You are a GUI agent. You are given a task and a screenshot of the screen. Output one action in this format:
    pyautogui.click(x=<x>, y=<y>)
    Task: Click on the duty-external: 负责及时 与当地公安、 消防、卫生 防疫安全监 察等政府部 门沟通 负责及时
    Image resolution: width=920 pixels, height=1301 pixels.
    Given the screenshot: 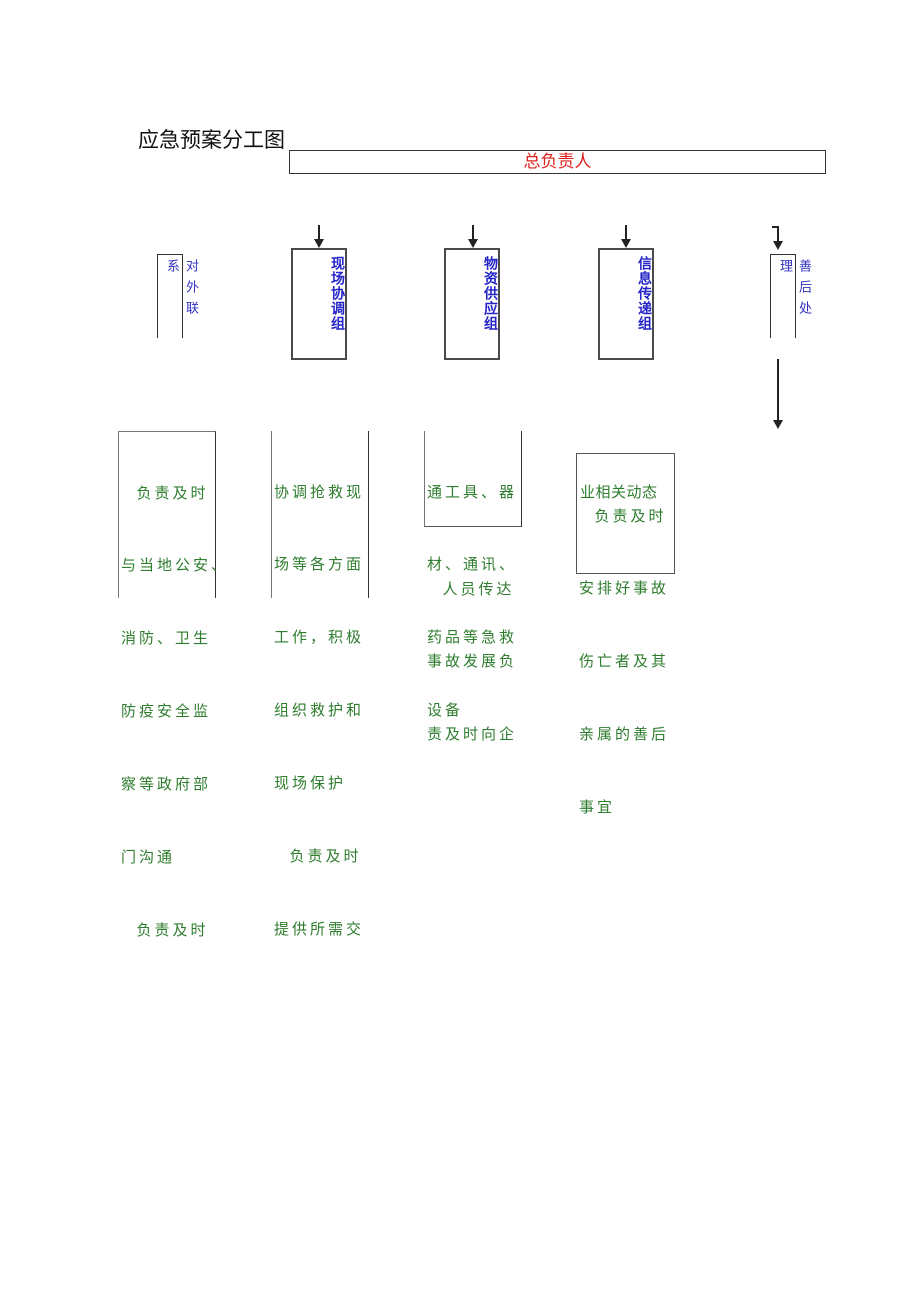 What is the action you would take?
    pyautogui.click(x=174, y=685)
    